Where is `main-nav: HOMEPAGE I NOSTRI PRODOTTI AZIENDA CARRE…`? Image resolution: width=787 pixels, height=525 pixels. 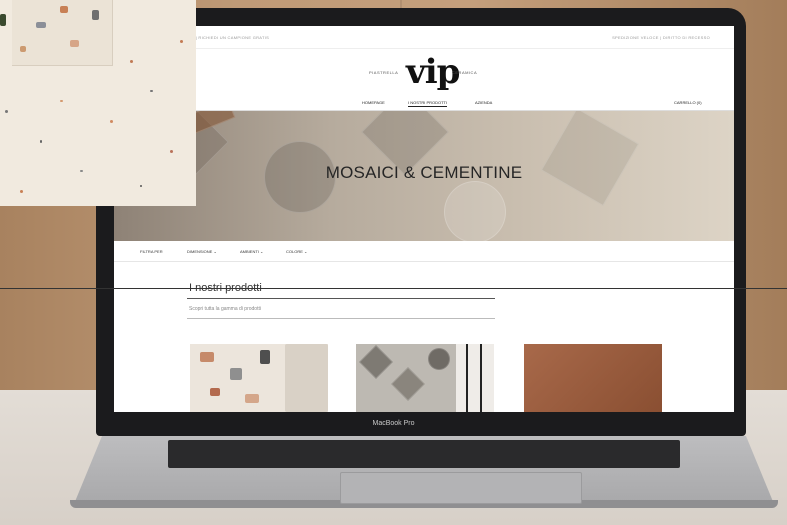
main-nav: HOMEPAGE I NOSTRI PRODOTTI AZIENDA CARRE… is located at coordinates (424, 103).